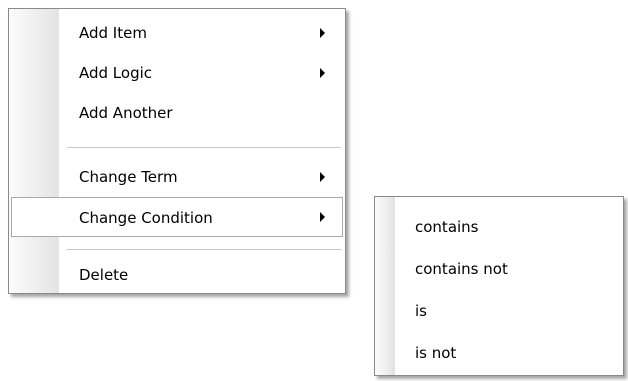  What do you see at coordinates (499, 353) in the screenshot?
I see `submenu-item-is-not: is not` at bounding box center [499, 353].